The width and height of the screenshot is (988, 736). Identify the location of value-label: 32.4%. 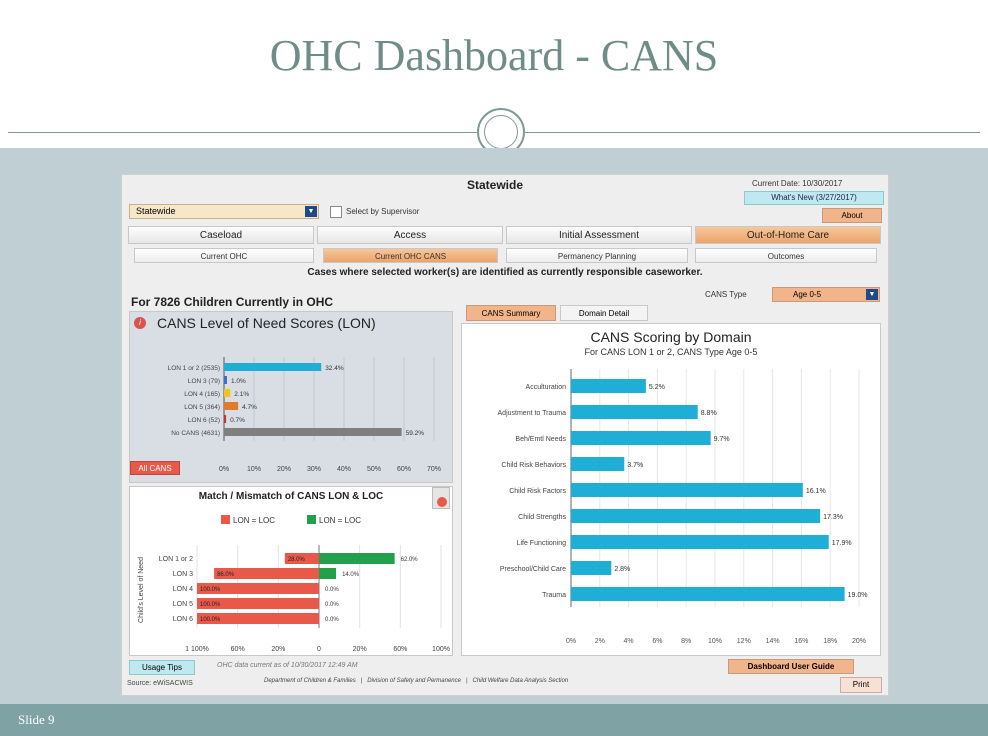
(334, 368).